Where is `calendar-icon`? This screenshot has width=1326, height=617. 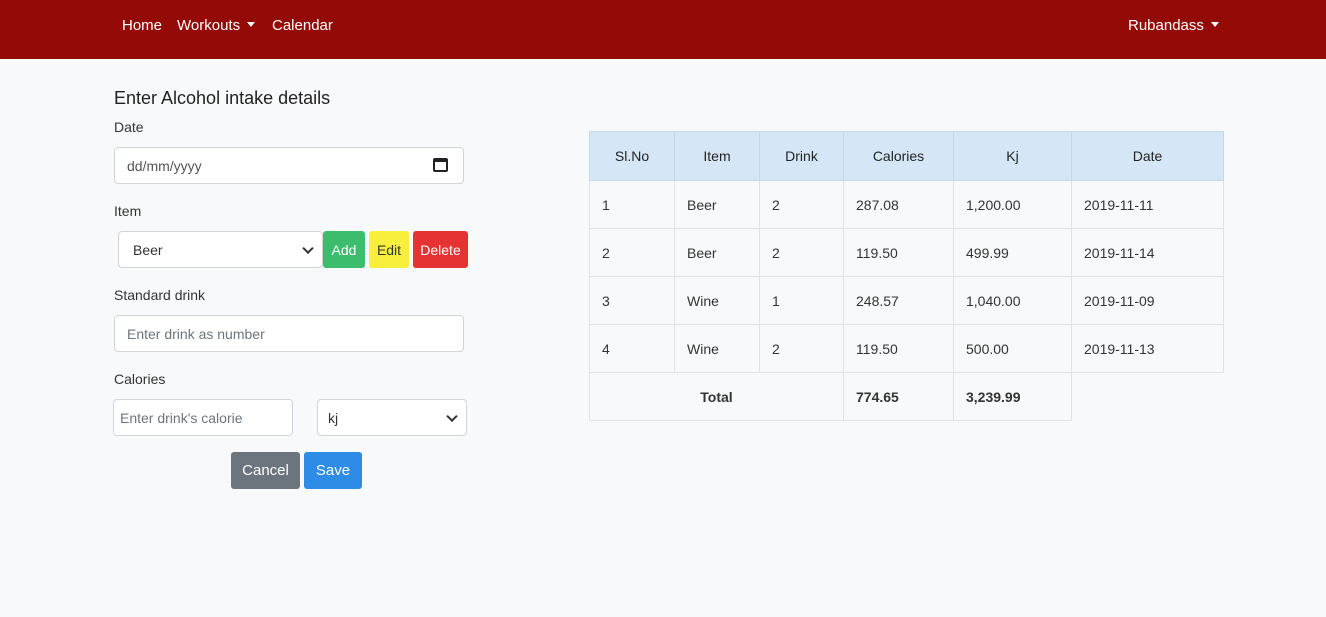 calendar-icon is located at coordinates (440, 165).